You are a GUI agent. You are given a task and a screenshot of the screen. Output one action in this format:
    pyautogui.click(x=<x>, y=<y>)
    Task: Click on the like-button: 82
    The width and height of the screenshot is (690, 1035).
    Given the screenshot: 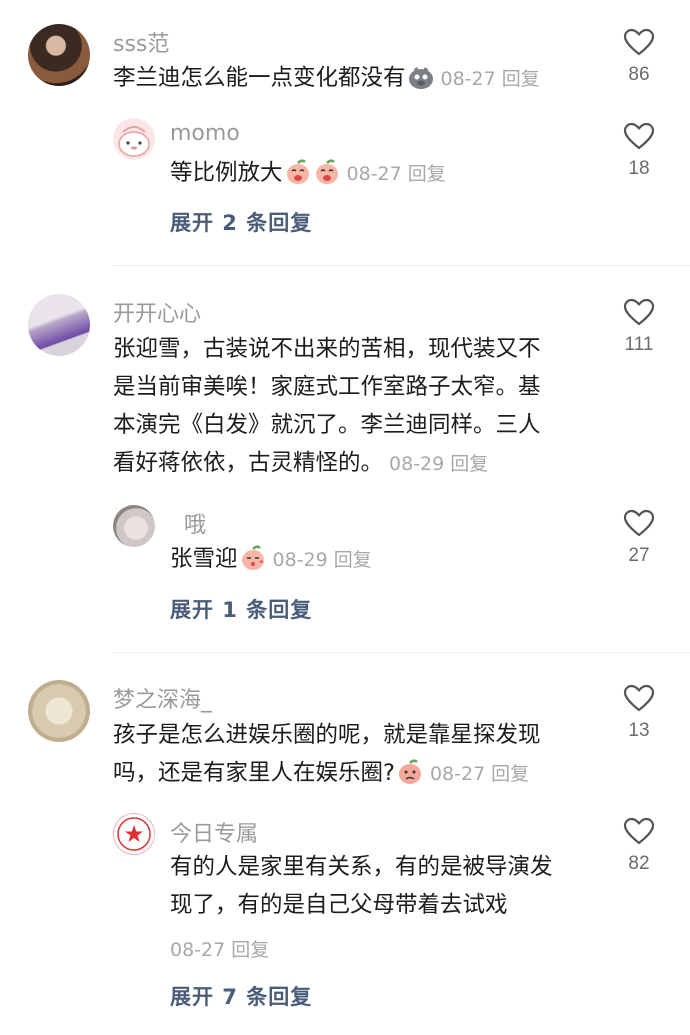 What is the action you would take?
    pyautogui.click(x=639, y=846)
    